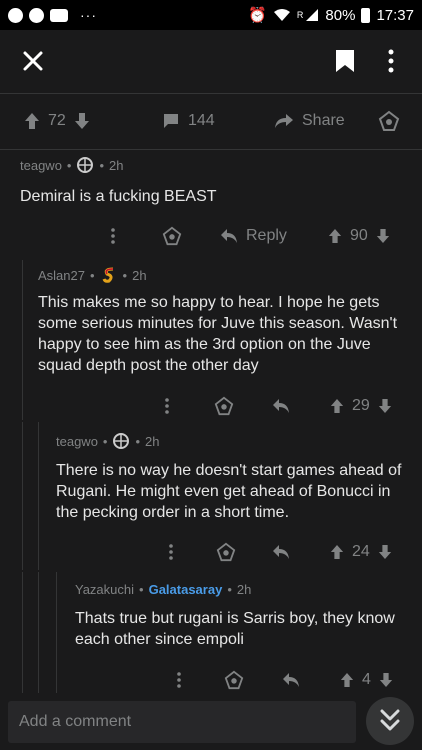 The height and width of the screenshot is (750, 422). Describe the element at coordinates (309, 121) in the screenshot. I see `share-button: Share` at that location.